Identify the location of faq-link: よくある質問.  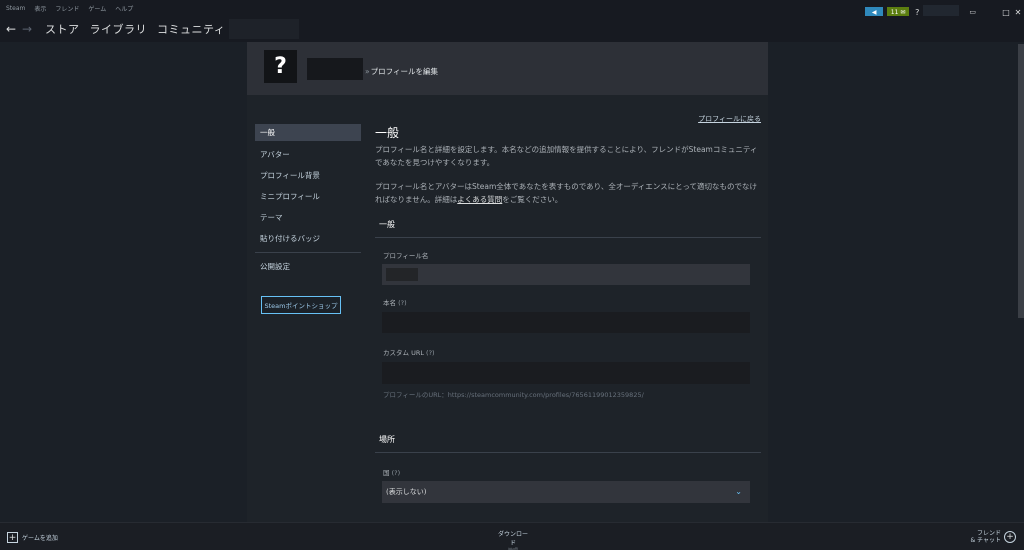
(479, 199).